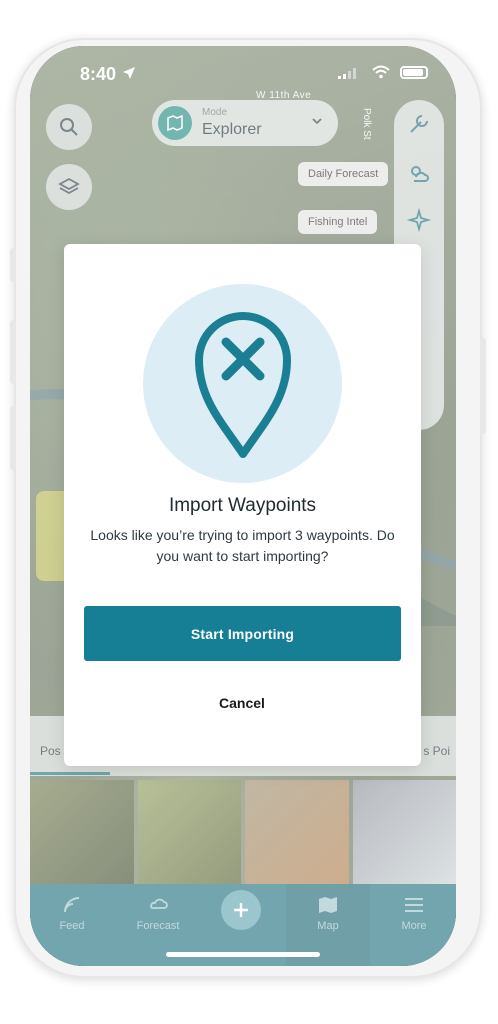  I want to click on home-indicator, so click(243, 954).